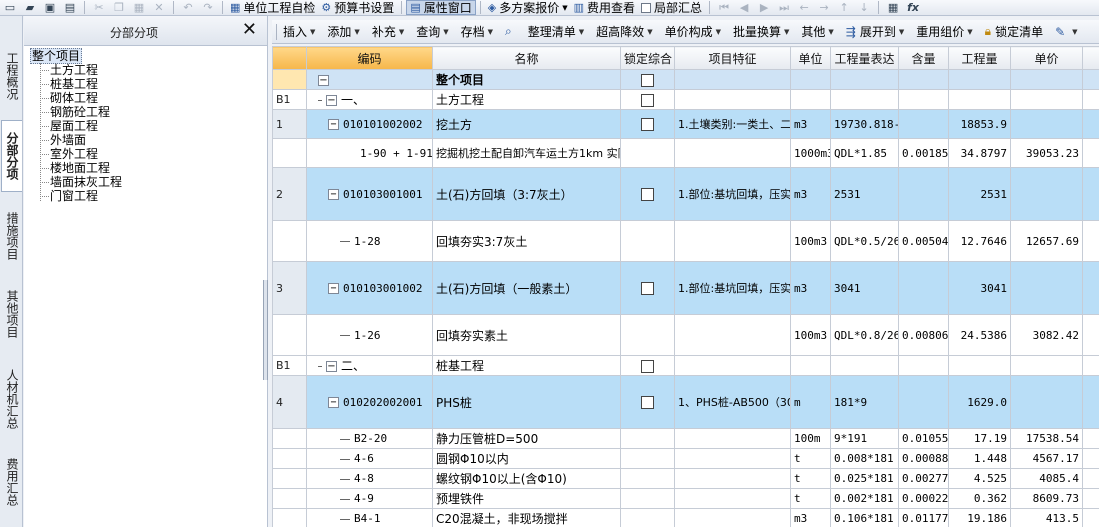 The width and height of the screenshot is (1099, 527). What do you see at coordinates (732, 194) in the screenshot?
I see `feature-cell: 1.部位:基坑回填，压实系数0.95 2.其它要求详设计图纸及施工规范` at bounding box center [732, 194].